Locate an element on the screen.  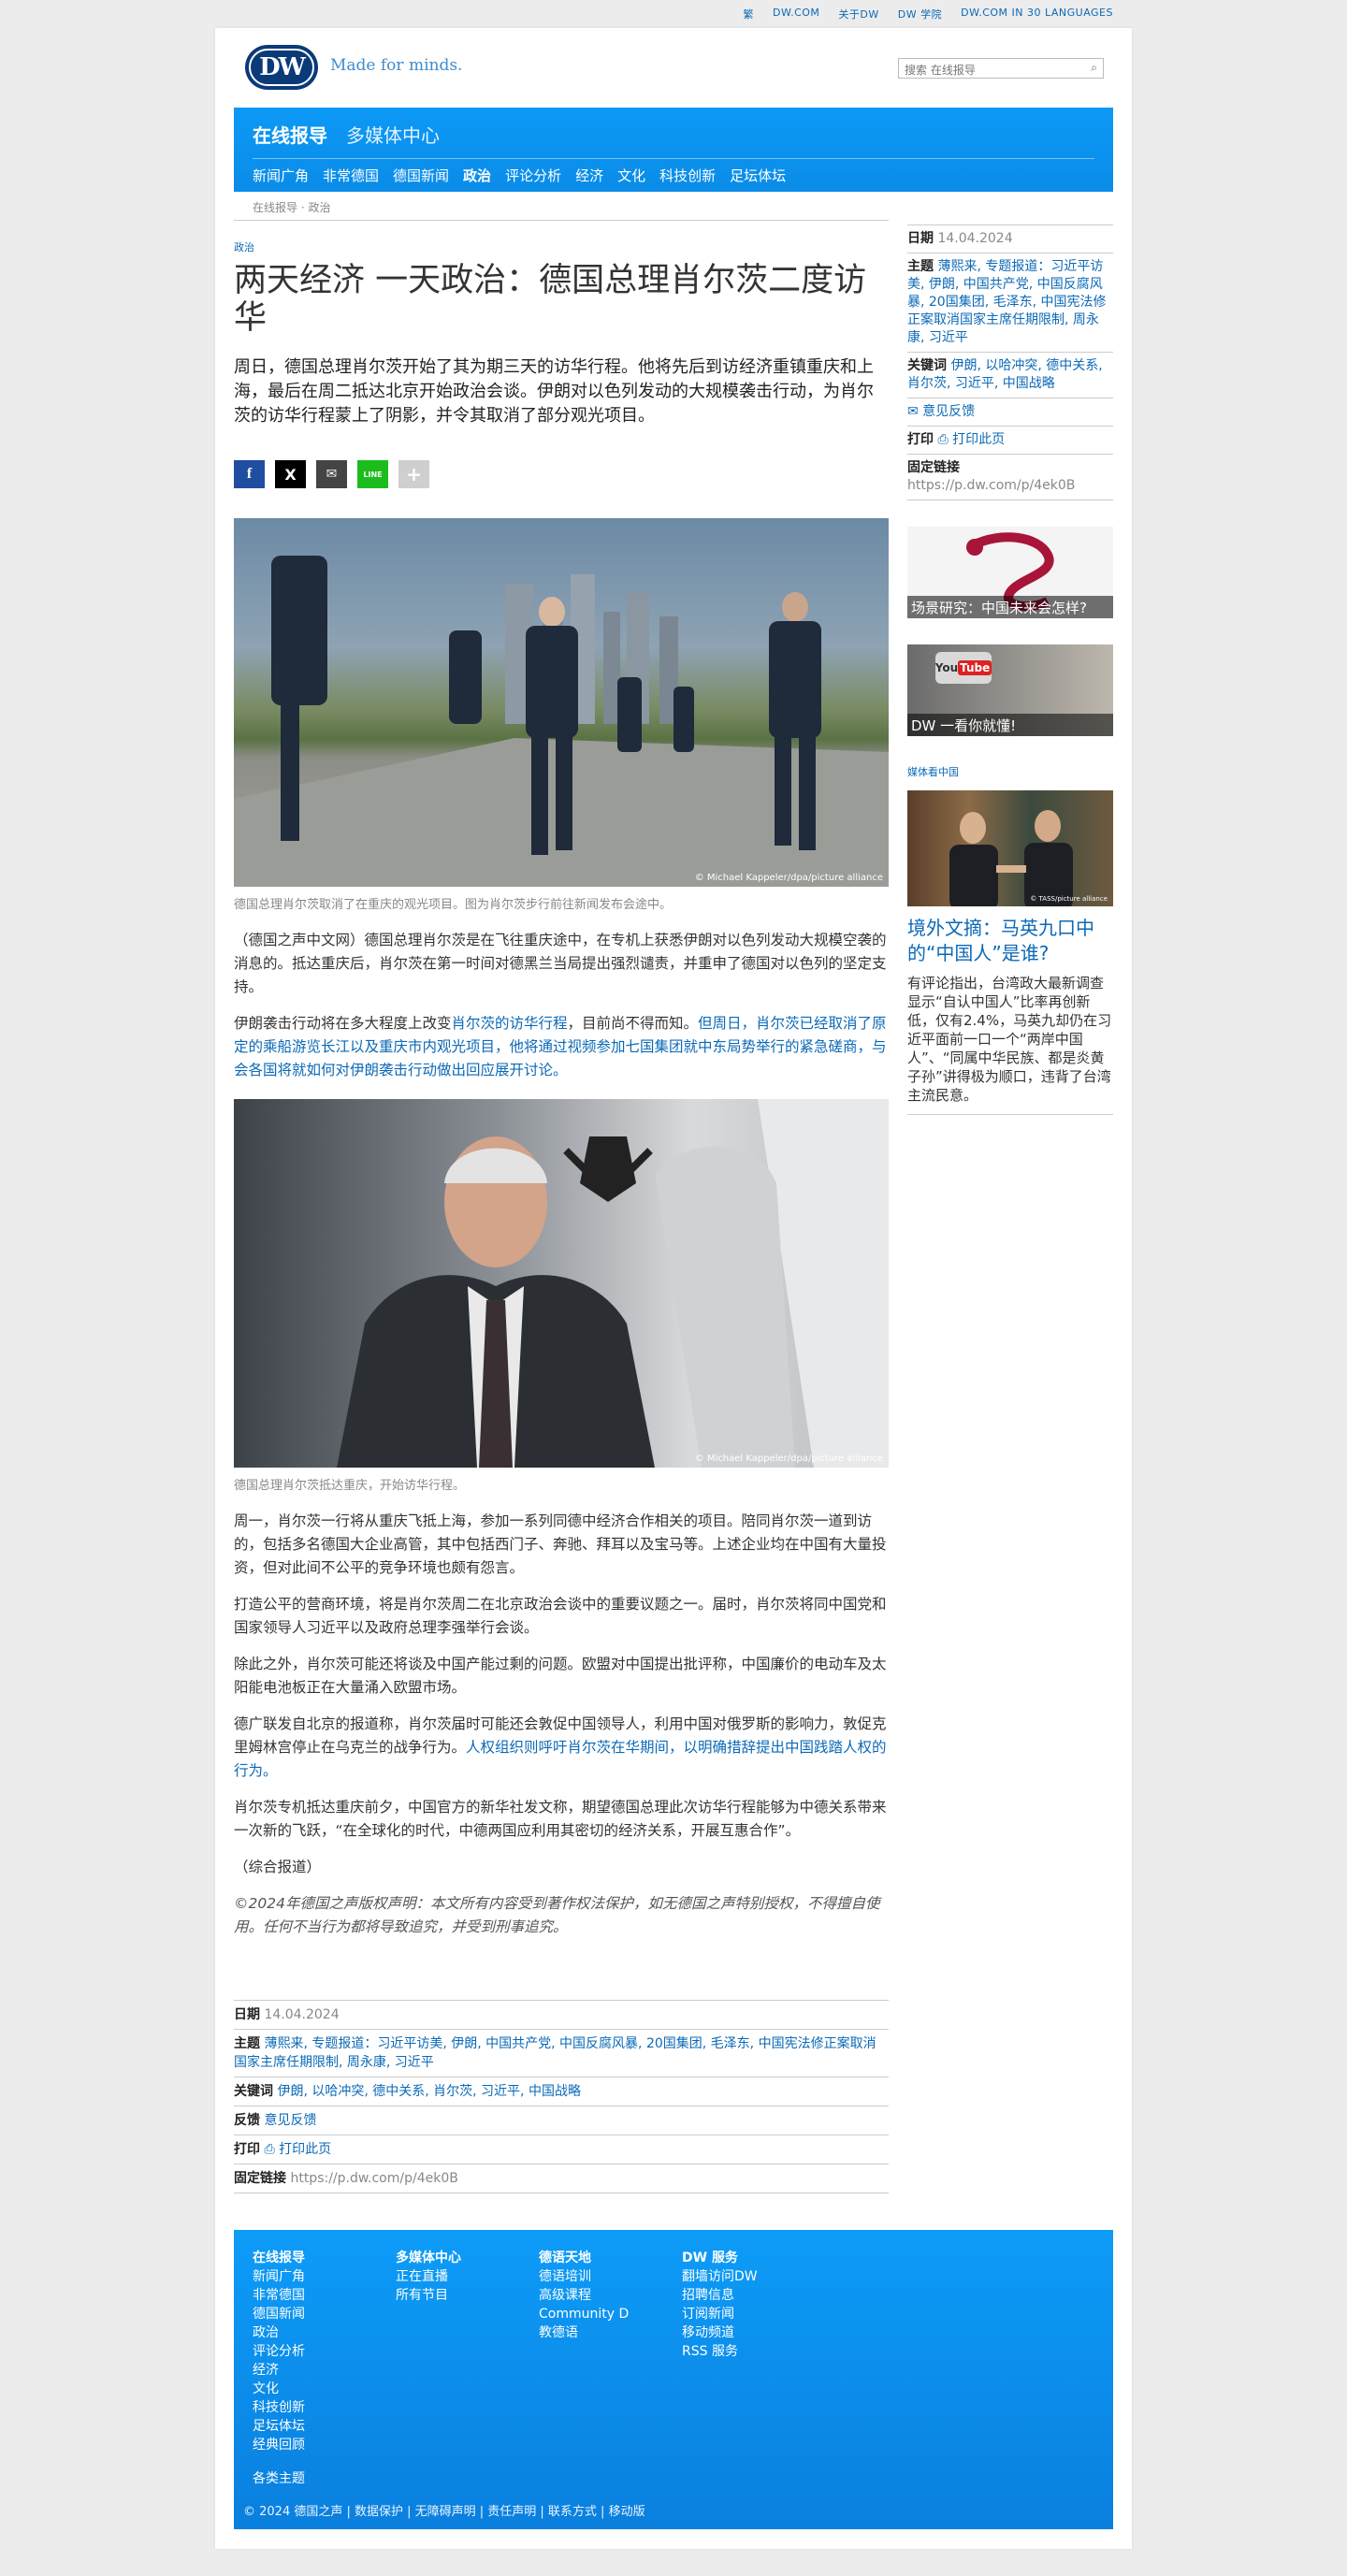
article-paragraph-8: （综合报道） is located at coordinates (278, 1867).